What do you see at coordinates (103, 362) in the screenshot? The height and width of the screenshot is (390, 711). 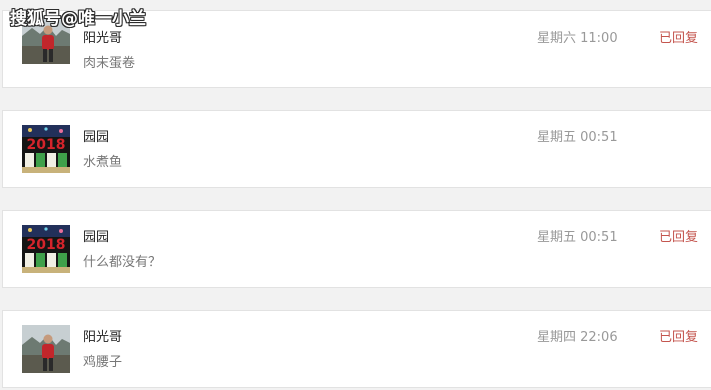 I see `message-preview: 鸡腰子` at bounding box center [103, 362].